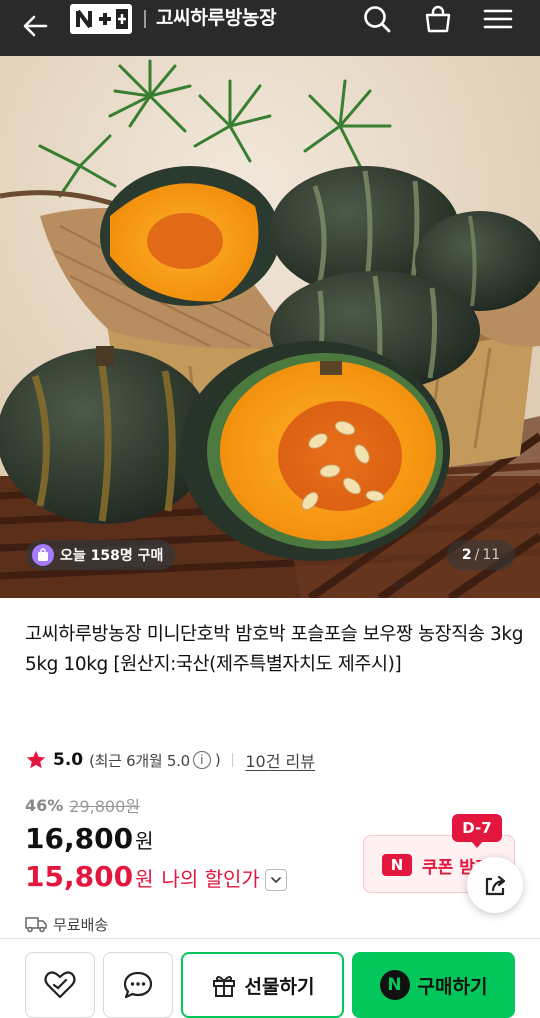 The height and width of the screenshot is (1018, 540). Describe the element at coordinates (139, 760) in the screenshot. I see `rating-recent: (최근 6개월 5.0` at that location.